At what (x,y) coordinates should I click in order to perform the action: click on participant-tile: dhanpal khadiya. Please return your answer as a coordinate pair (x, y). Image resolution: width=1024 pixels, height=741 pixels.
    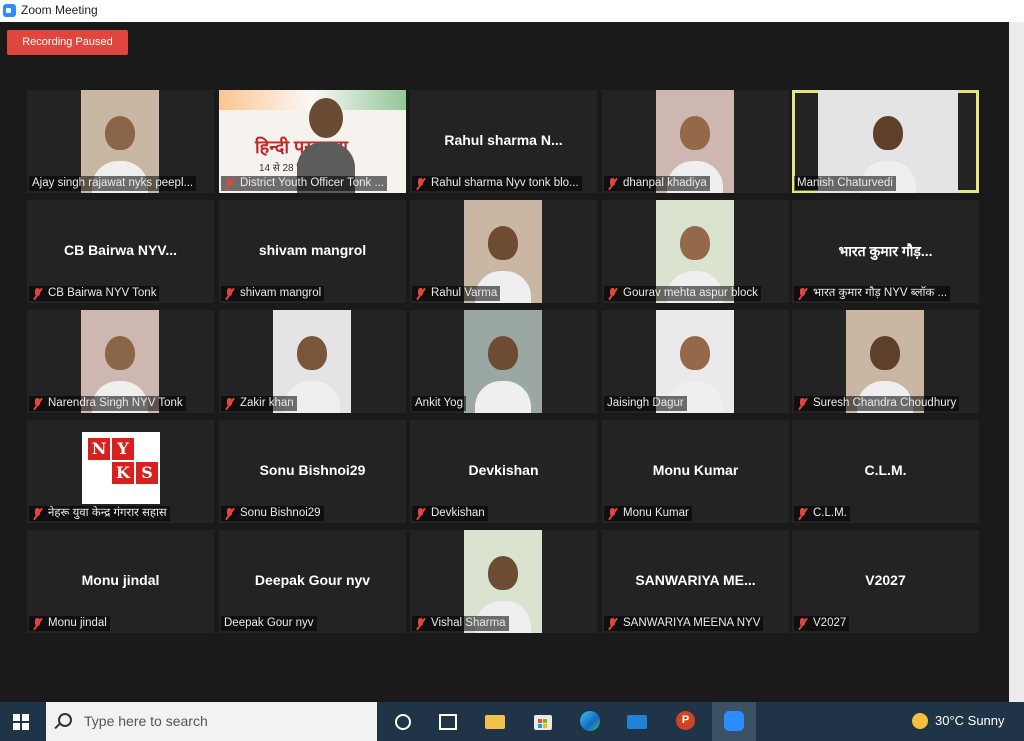
    Looking at the image, I should click on (695, 141).